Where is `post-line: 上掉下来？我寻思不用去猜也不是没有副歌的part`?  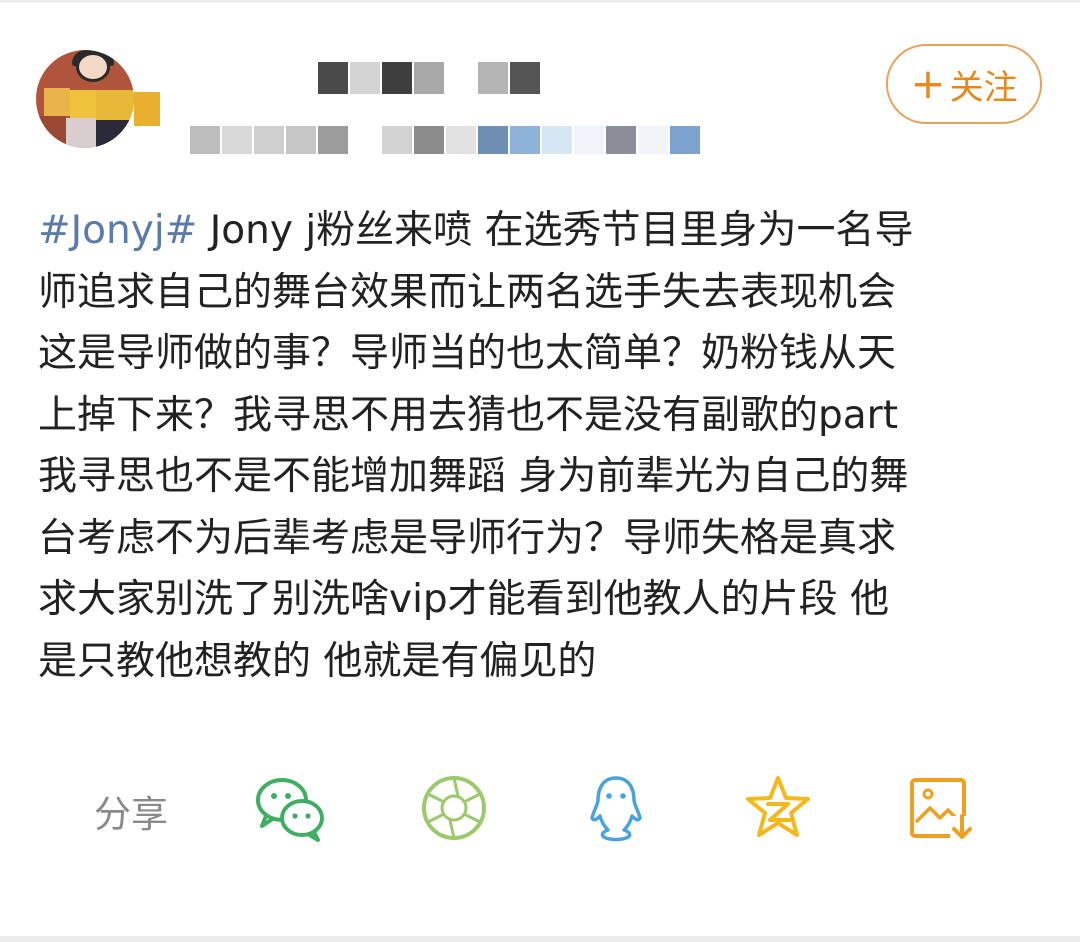
post-line: 上掉下来？我寻思不用去猜也不是没有副歌的part is located at coordinates (468, 415).